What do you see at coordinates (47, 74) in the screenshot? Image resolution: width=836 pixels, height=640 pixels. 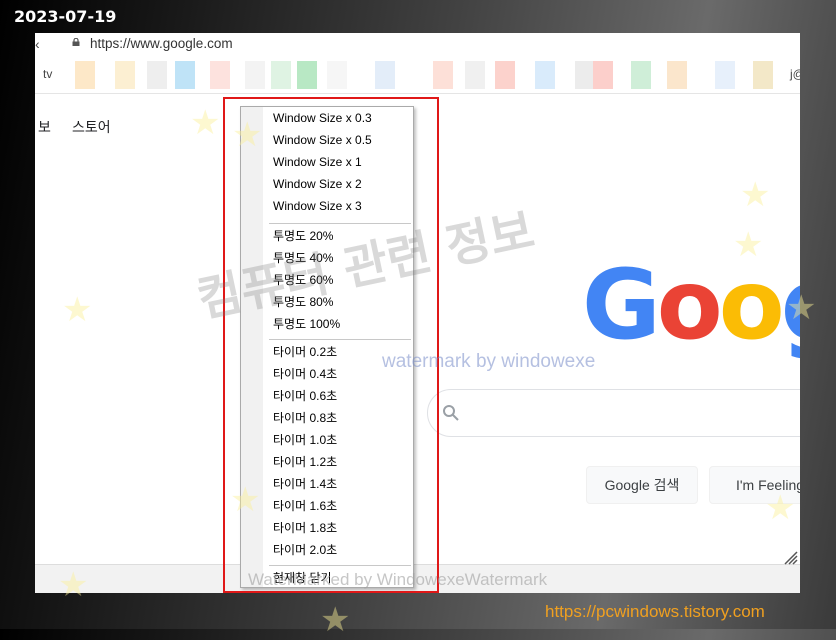 I see `bookmark-tv: tv` at bounding box center [47, 74].